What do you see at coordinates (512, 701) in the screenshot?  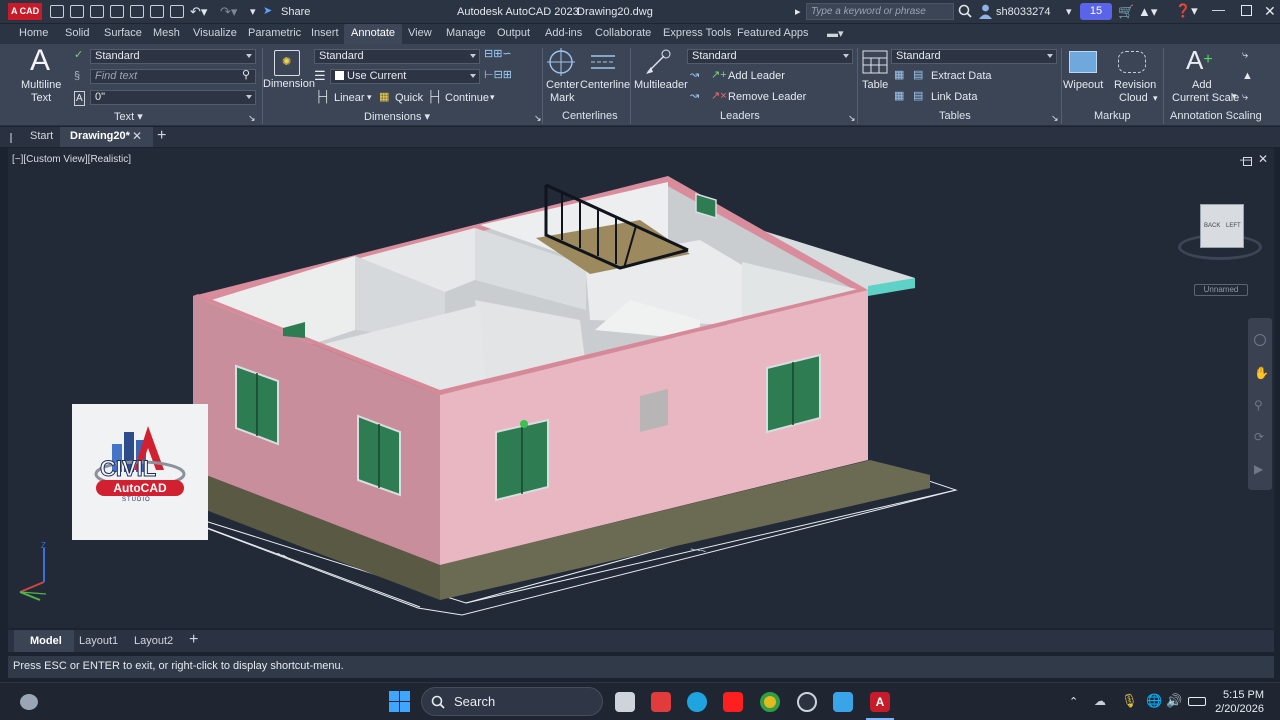 I see `taskbar-search: Search` at bounding box center [512, 701].